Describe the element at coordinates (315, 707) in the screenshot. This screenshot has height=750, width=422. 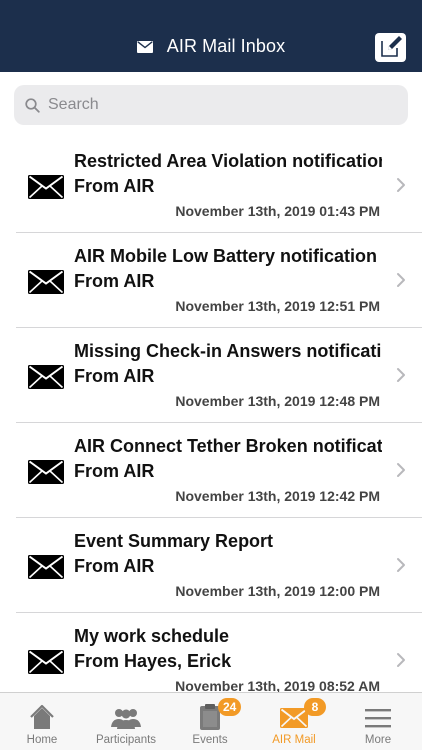
I see `mail-badge: 8` at that location.